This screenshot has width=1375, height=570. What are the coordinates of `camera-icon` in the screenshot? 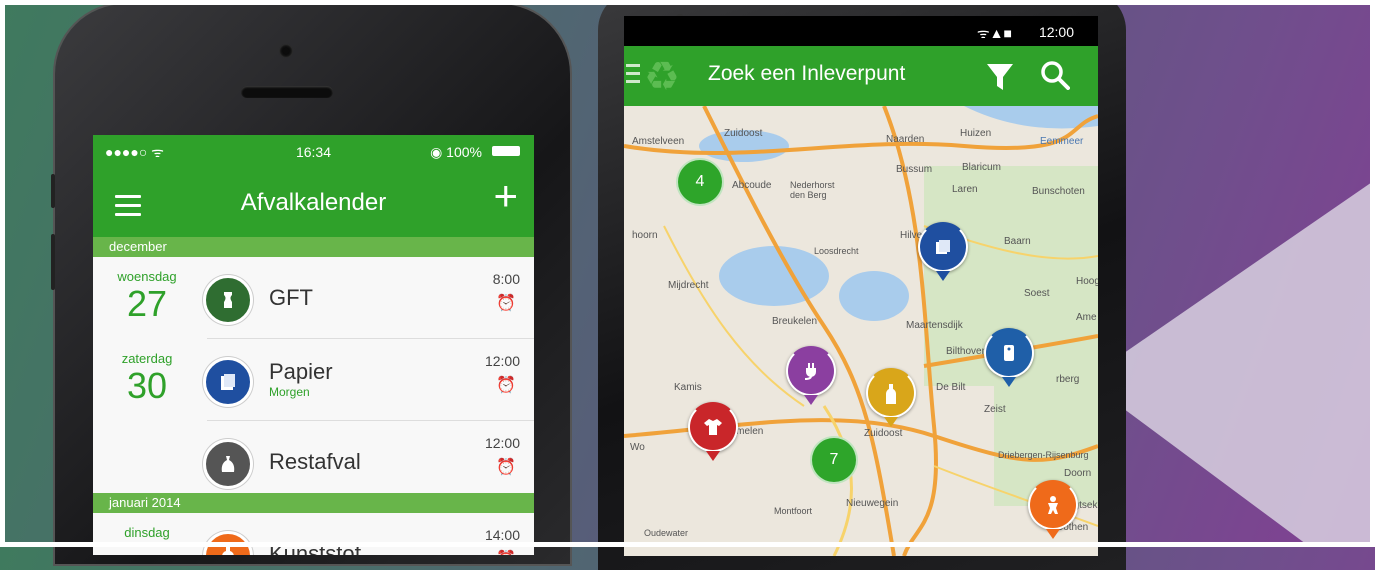 It's located at (286, 51).